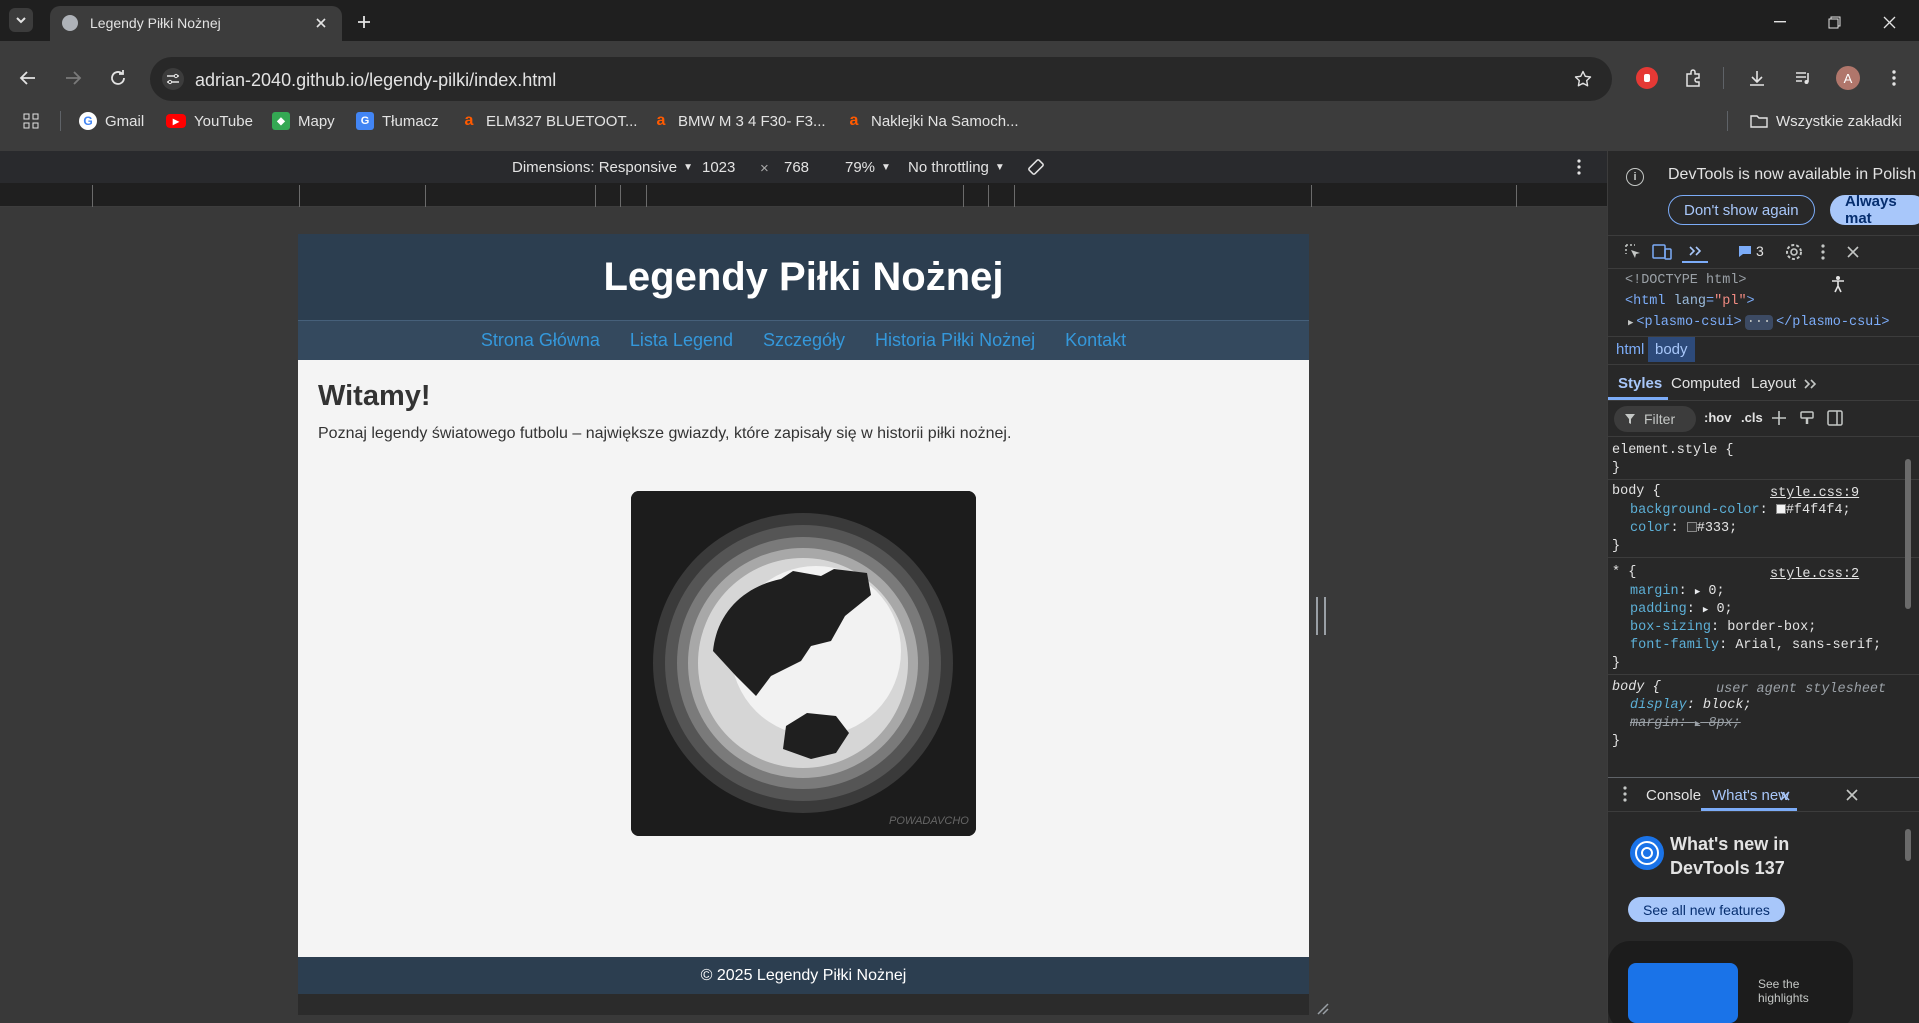 The image size is (1919, 1023). I want to click on minimize-icon, so click(1780, 22).